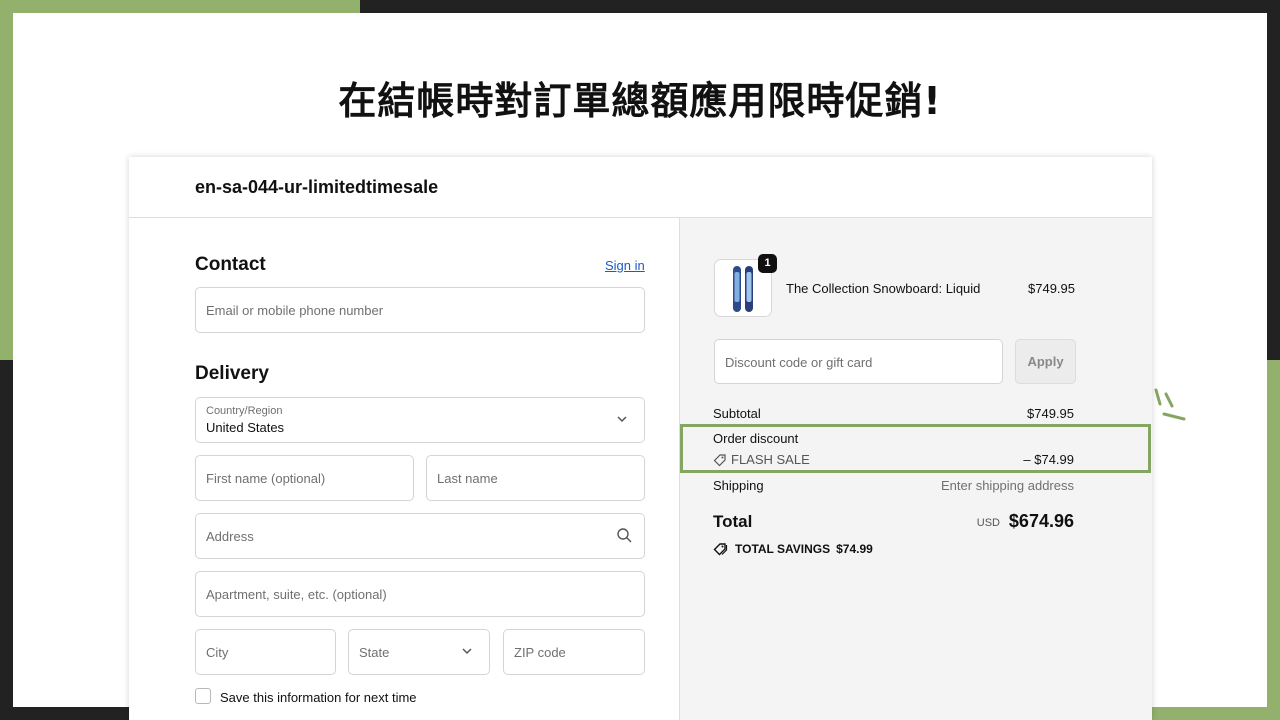 Image resolution: width=1280 pixels, height=720 pixels. What do you see at coordinates (230, 264) in the screenshot?
I see `contact-title: Contact` at bounding box center [230, 264].